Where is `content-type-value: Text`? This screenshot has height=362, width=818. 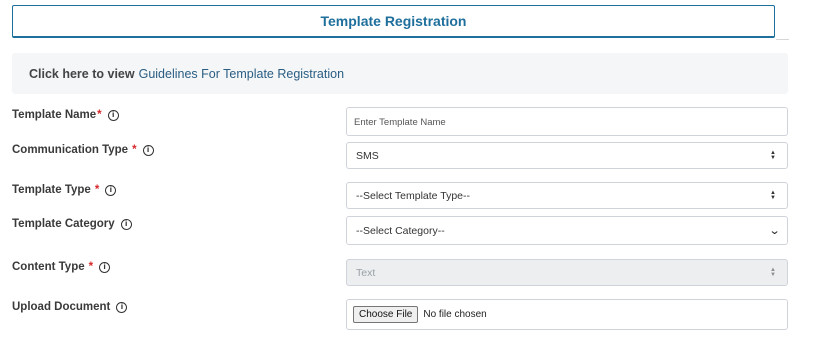
content-type-value: Text is located at coordinates (366, 272).